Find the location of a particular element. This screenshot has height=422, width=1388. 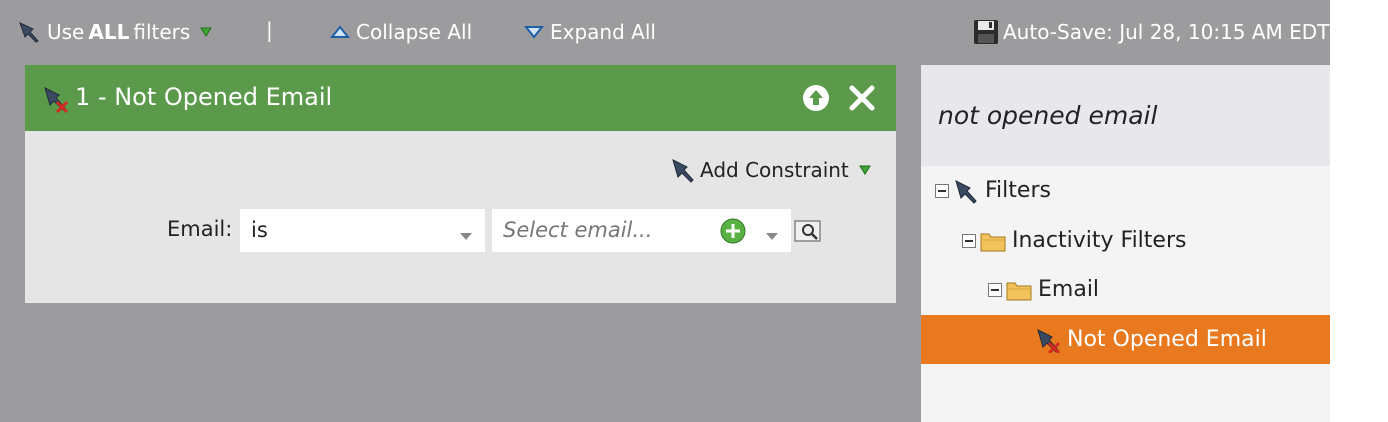

filter-card-header: 1 - Not Opened Email is located at coordinates (460, 98).